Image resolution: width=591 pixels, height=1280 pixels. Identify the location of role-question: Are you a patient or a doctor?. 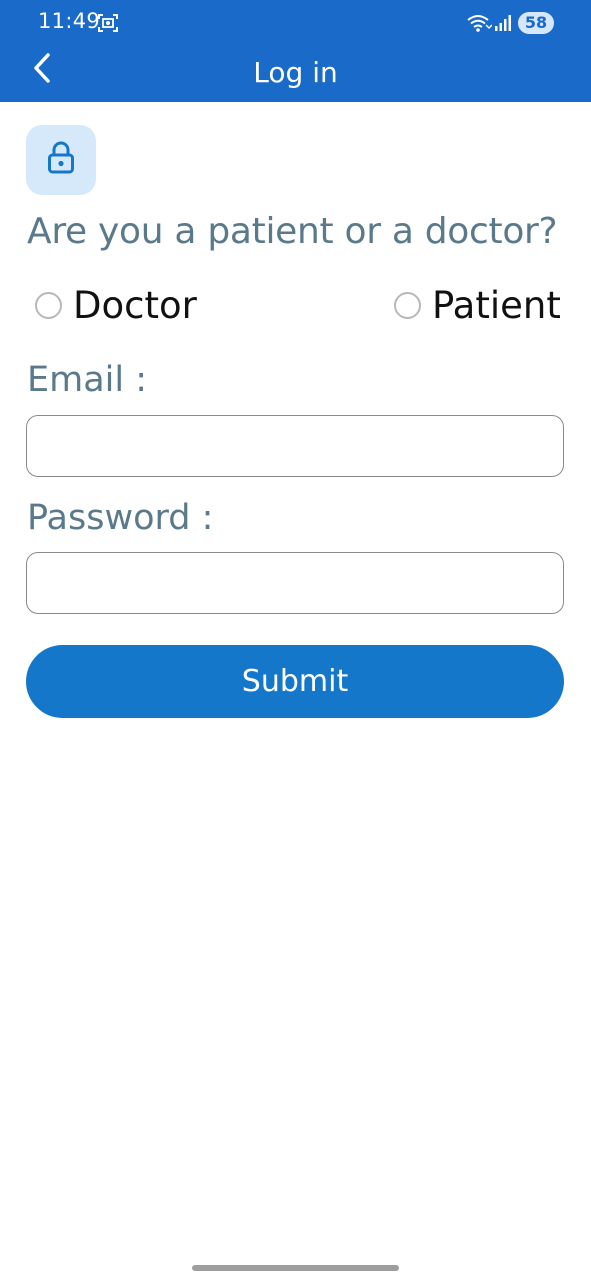
(292, 231).